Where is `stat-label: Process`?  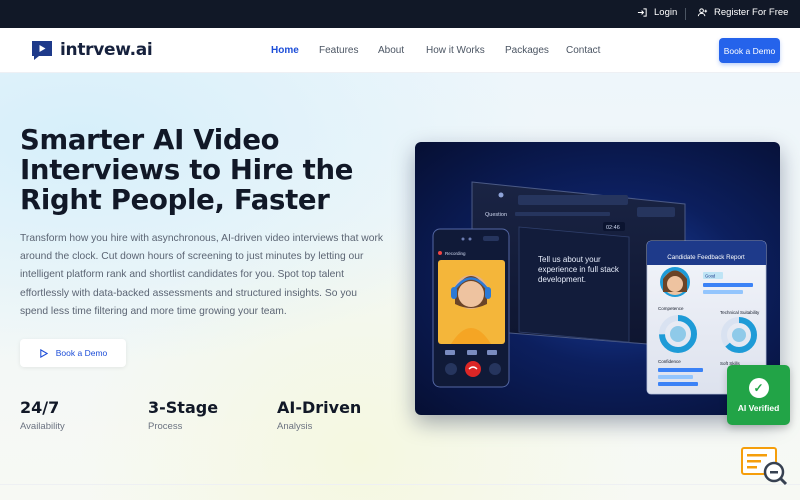 stat-label: Process is located at coordinates (165, 426).